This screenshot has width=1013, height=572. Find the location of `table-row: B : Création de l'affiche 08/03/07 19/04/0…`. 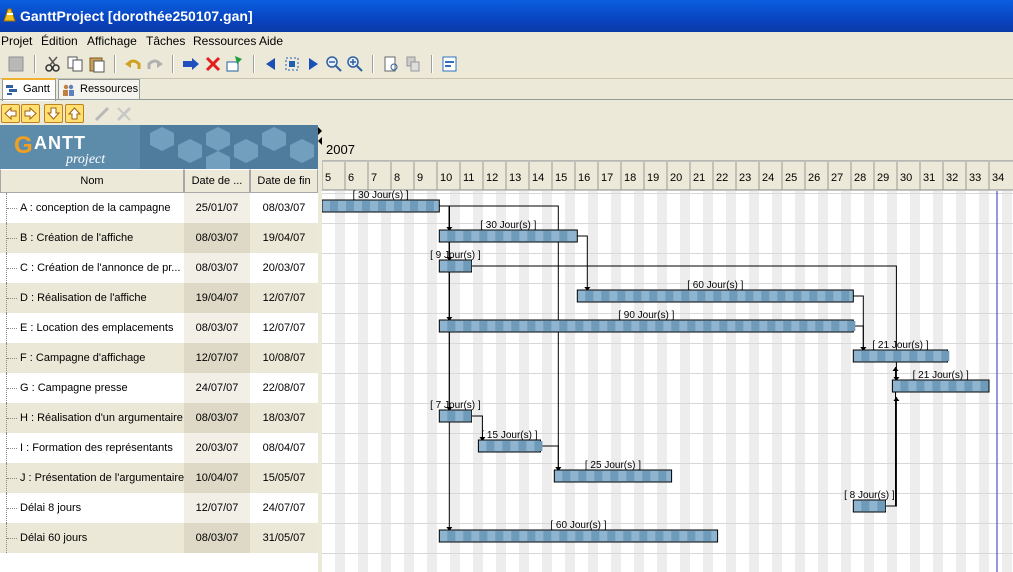

table-row: B : Création de l'affiche 08/03/07 19/04/0… is located at coordinates (159, 238).